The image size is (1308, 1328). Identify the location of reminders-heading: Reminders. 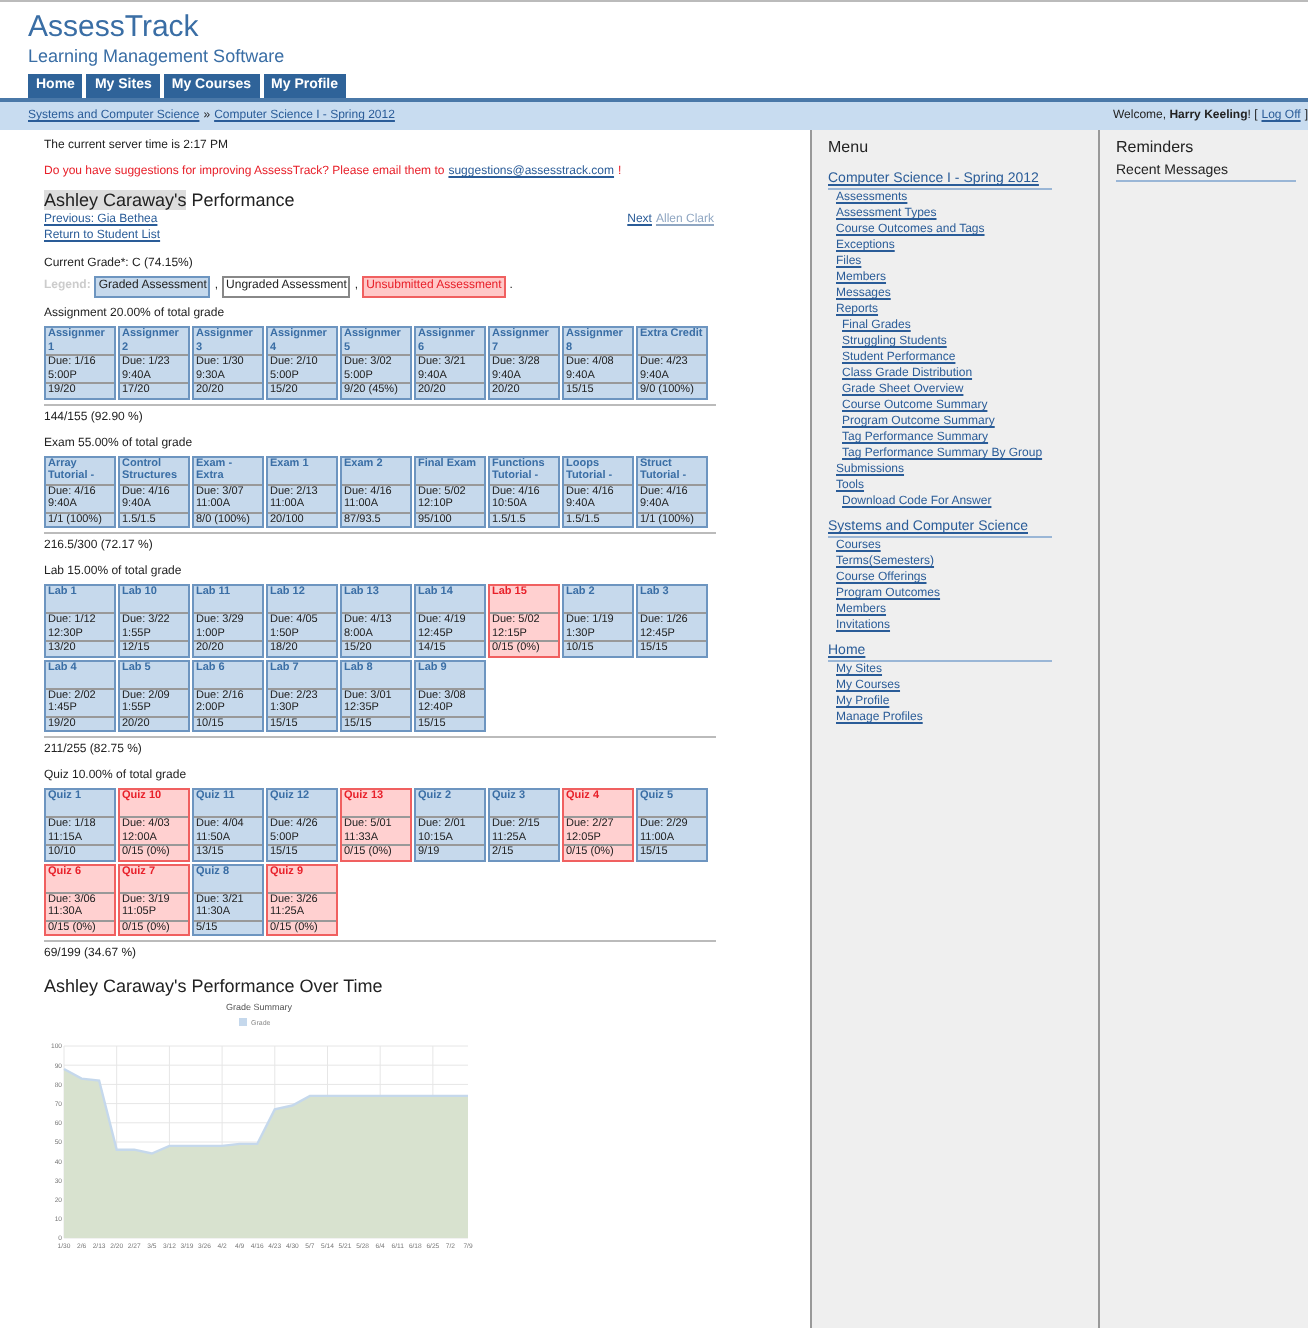
(1156, 148).